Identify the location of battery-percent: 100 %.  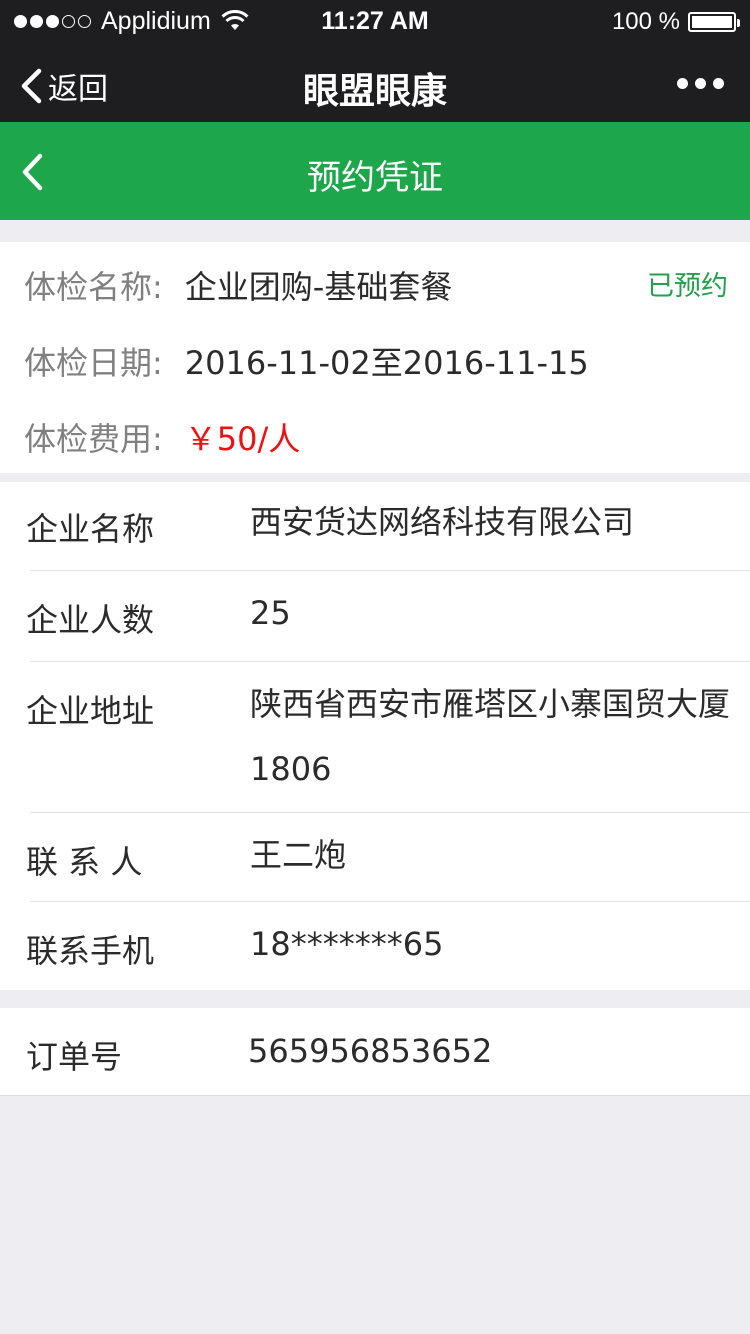
(645, 21).